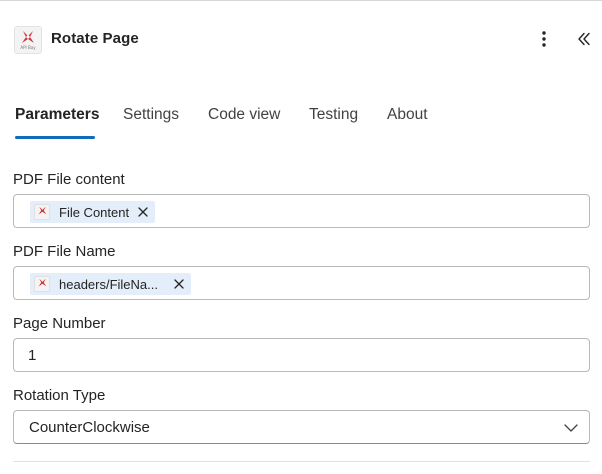  What do you see at coordinates (301, 40) in the screenshot?
I see `panel-header: API Bay Rotate Page` at bounding box center [301, 40].